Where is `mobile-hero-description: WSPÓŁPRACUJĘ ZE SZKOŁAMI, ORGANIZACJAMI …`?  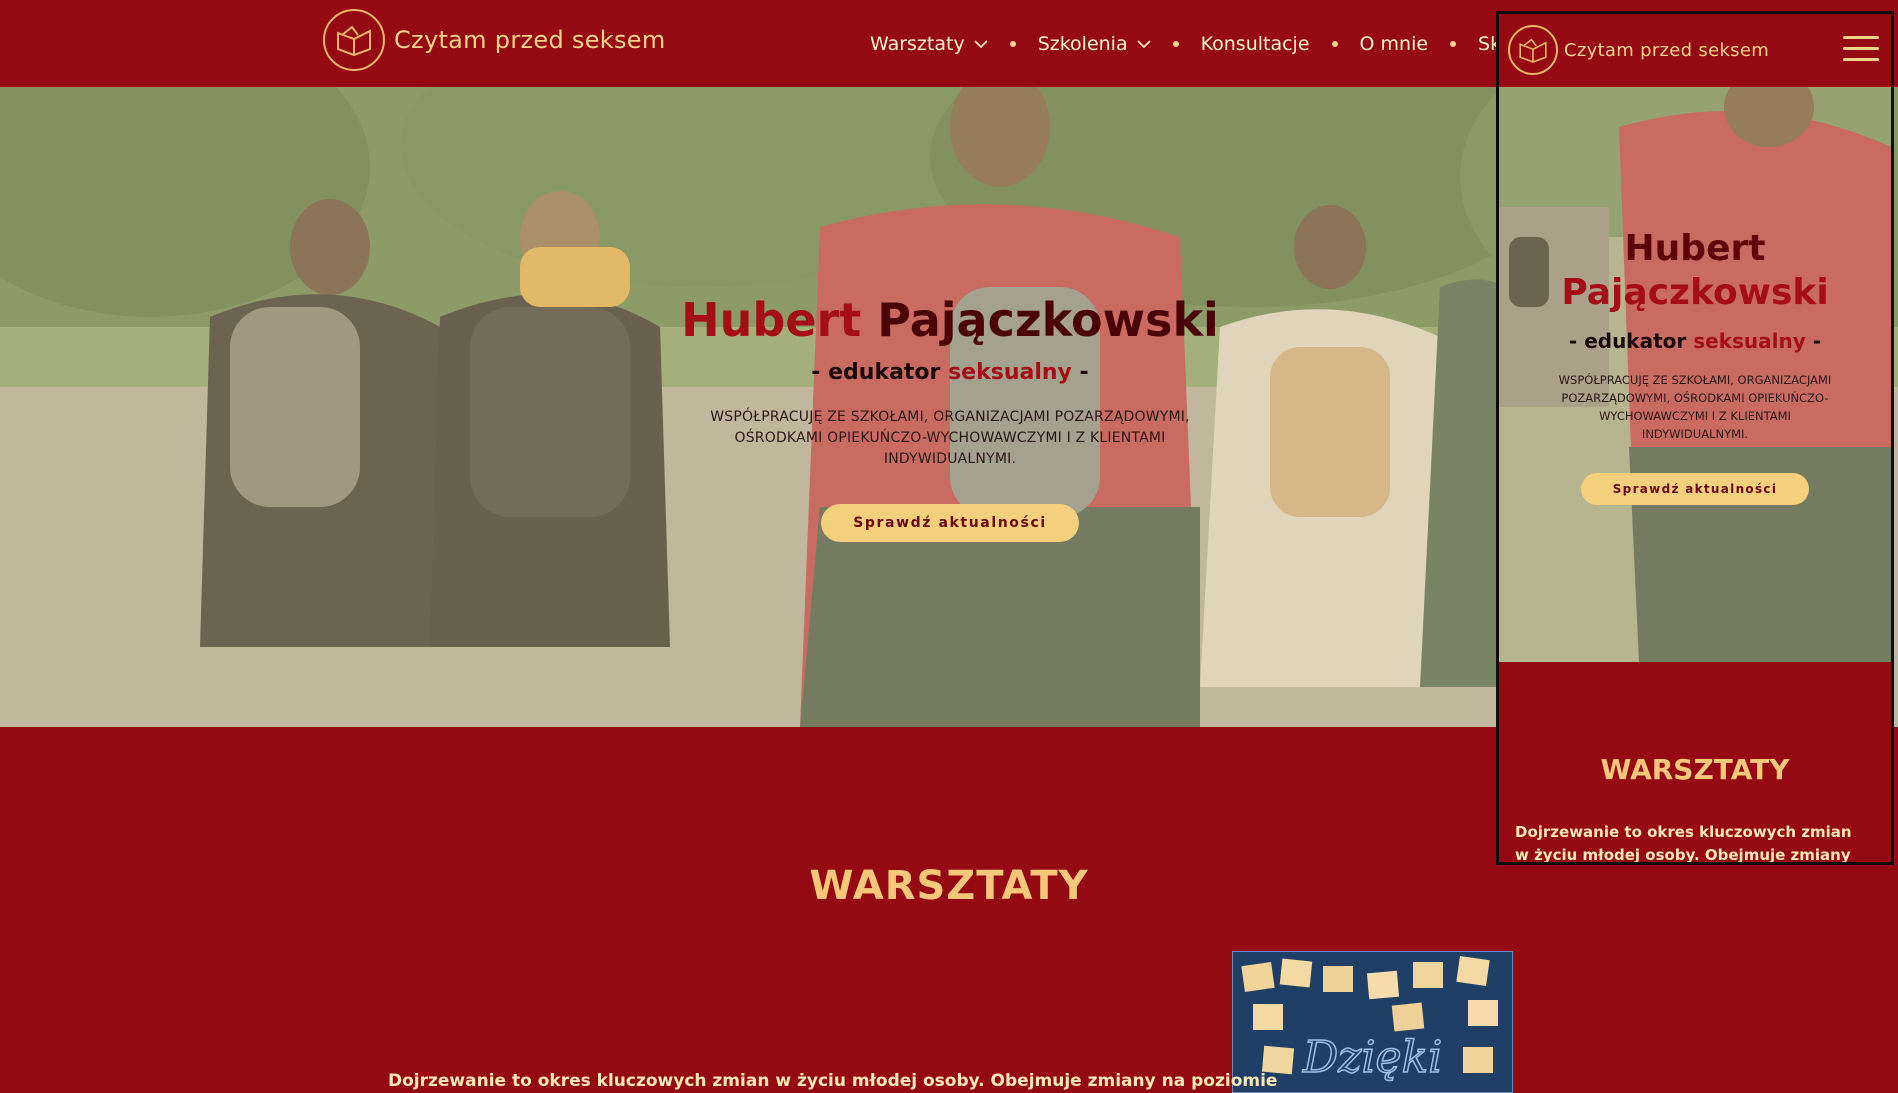
mobile-hero-description: WSPÓŁPRACUJĘ ZE SZKOŁAMI, ORGANIZACJAMI … is located at coordinates (1695, 407).